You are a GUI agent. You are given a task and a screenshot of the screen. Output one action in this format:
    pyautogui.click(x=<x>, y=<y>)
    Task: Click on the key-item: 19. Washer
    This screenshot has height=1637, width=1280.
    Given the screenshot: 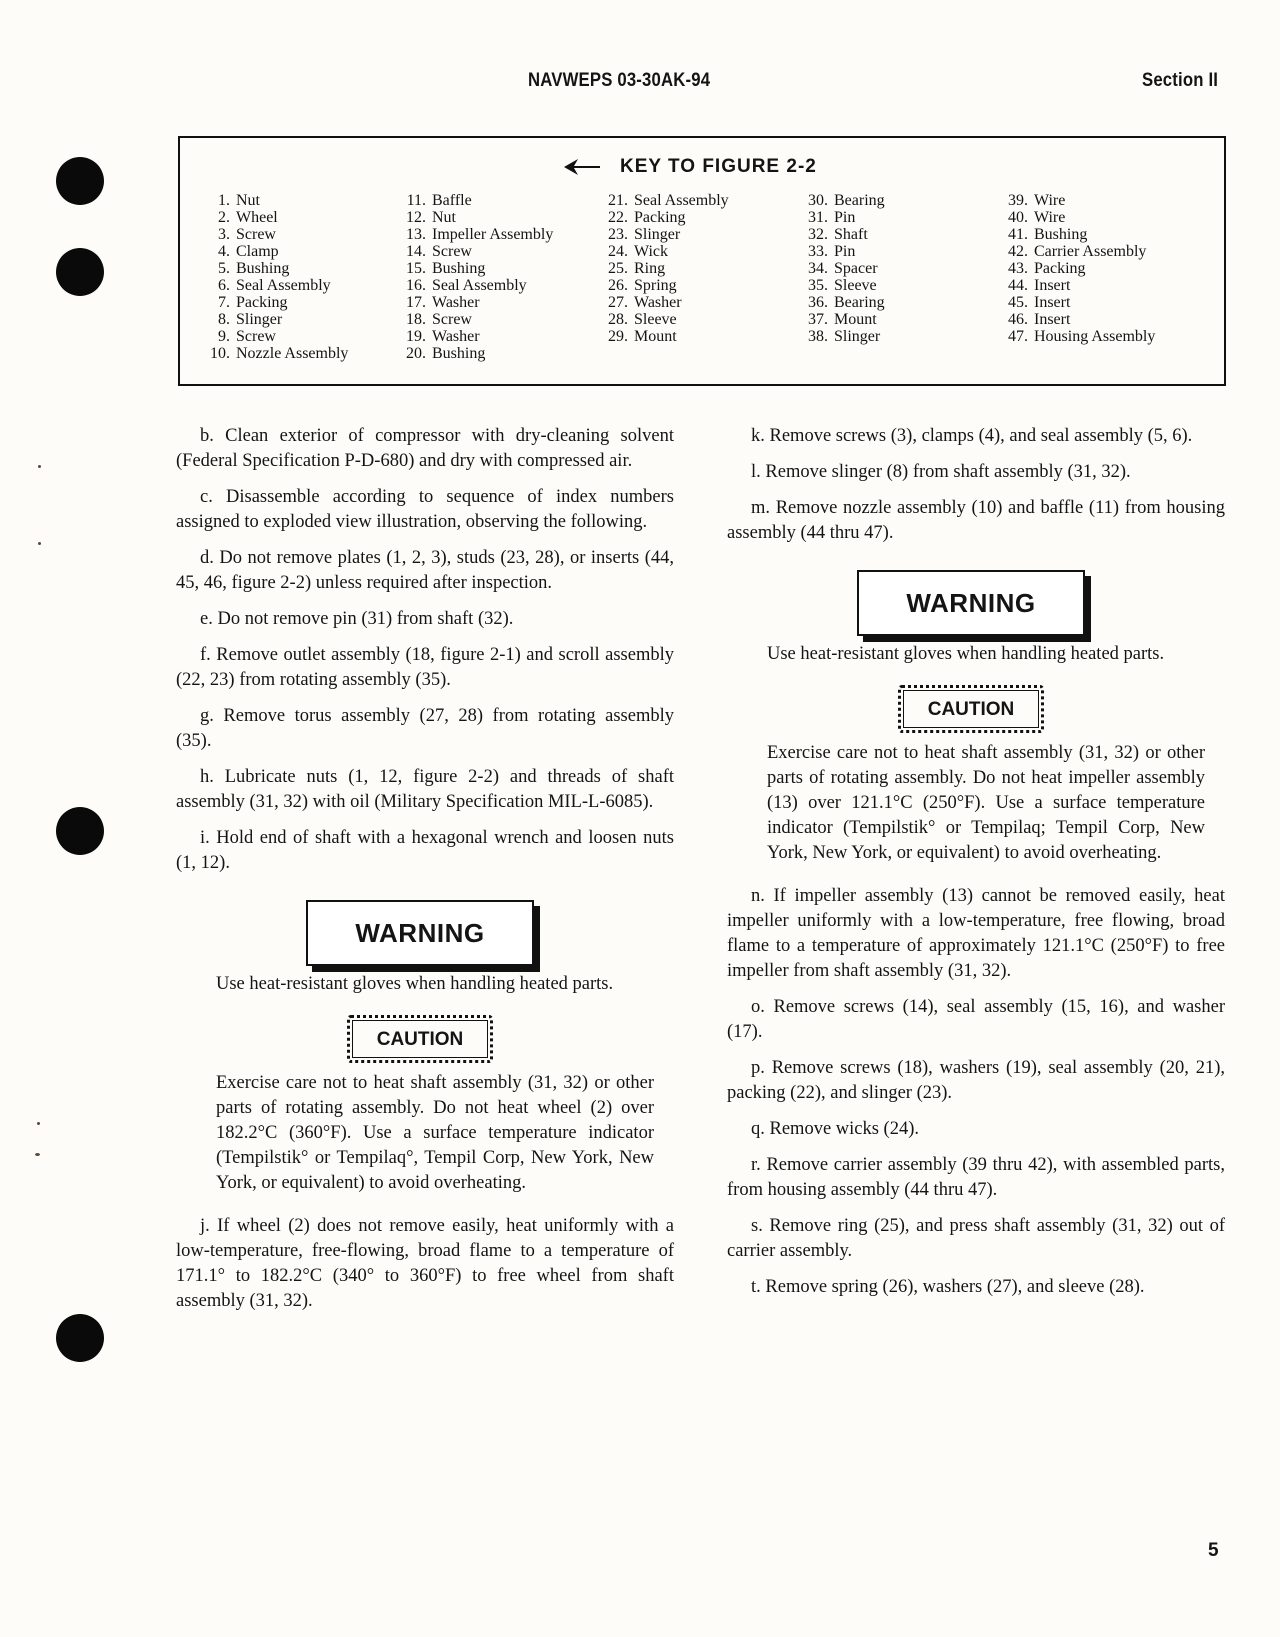 What is the action you would take?
    pyautogui.click(x=475, y=336)
    